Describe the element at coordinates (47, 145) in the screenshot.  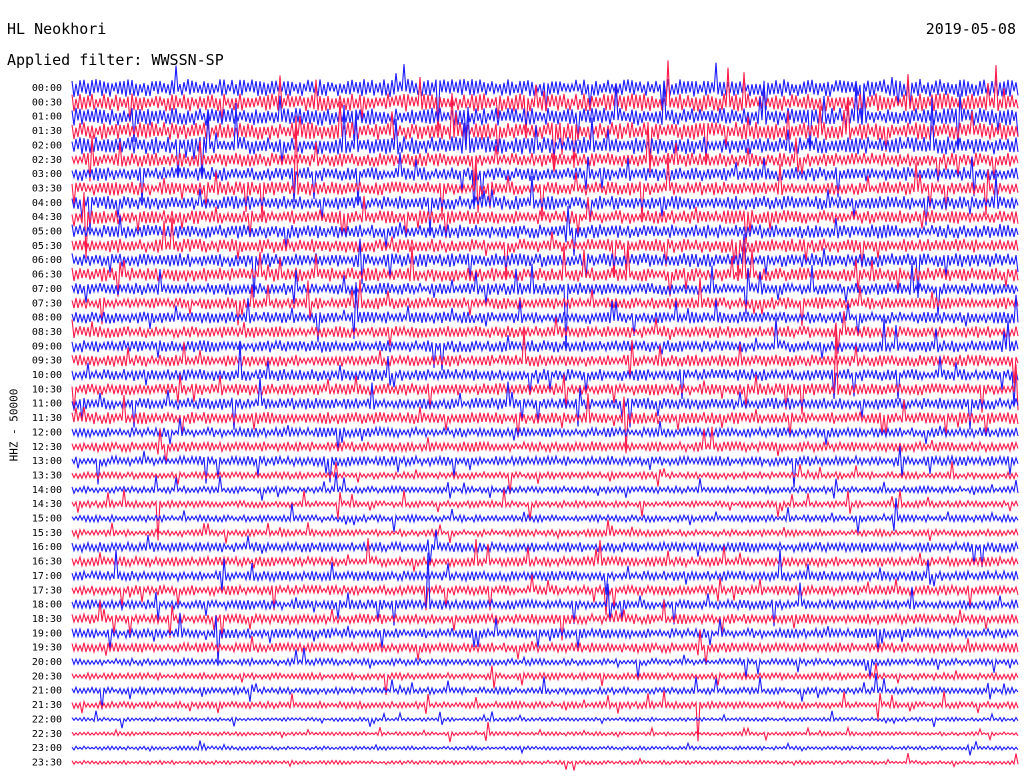
I see `row-time-label: 02:00` at that location.